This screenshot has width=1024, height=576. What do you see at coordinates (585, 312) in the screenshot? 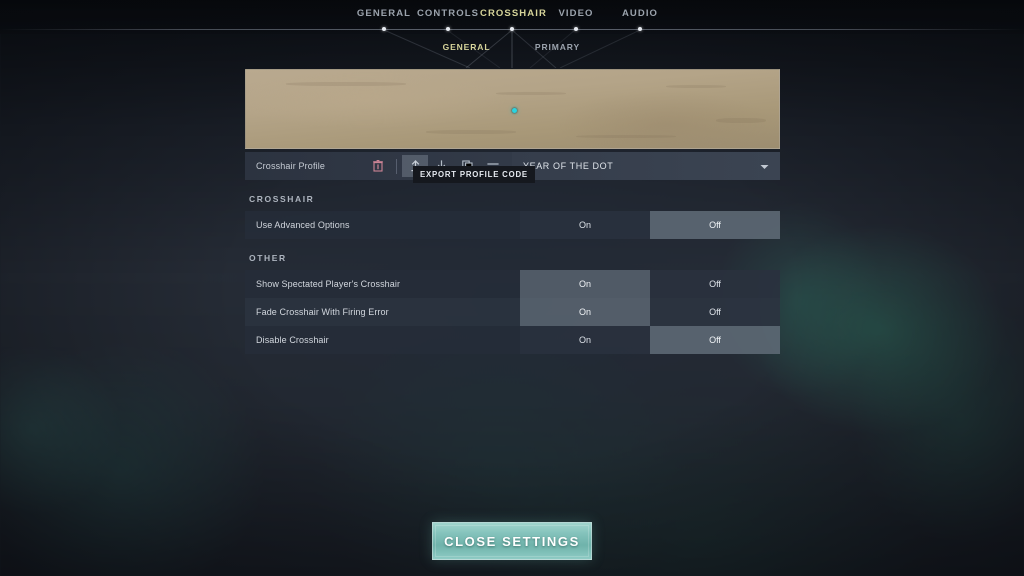
I see `toggle-on-fade-crosshair-firing-error: On` at bounding box center [585, 312].